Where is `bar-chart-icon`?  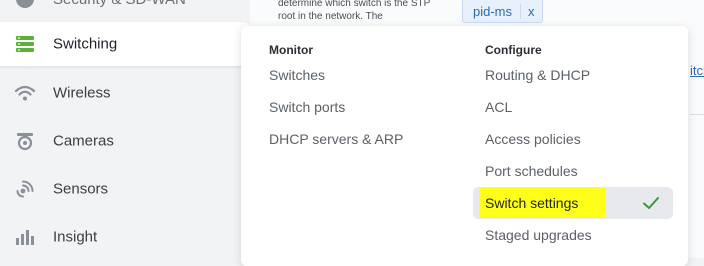
bar-chart-icon is located at coordinates (25, 237).